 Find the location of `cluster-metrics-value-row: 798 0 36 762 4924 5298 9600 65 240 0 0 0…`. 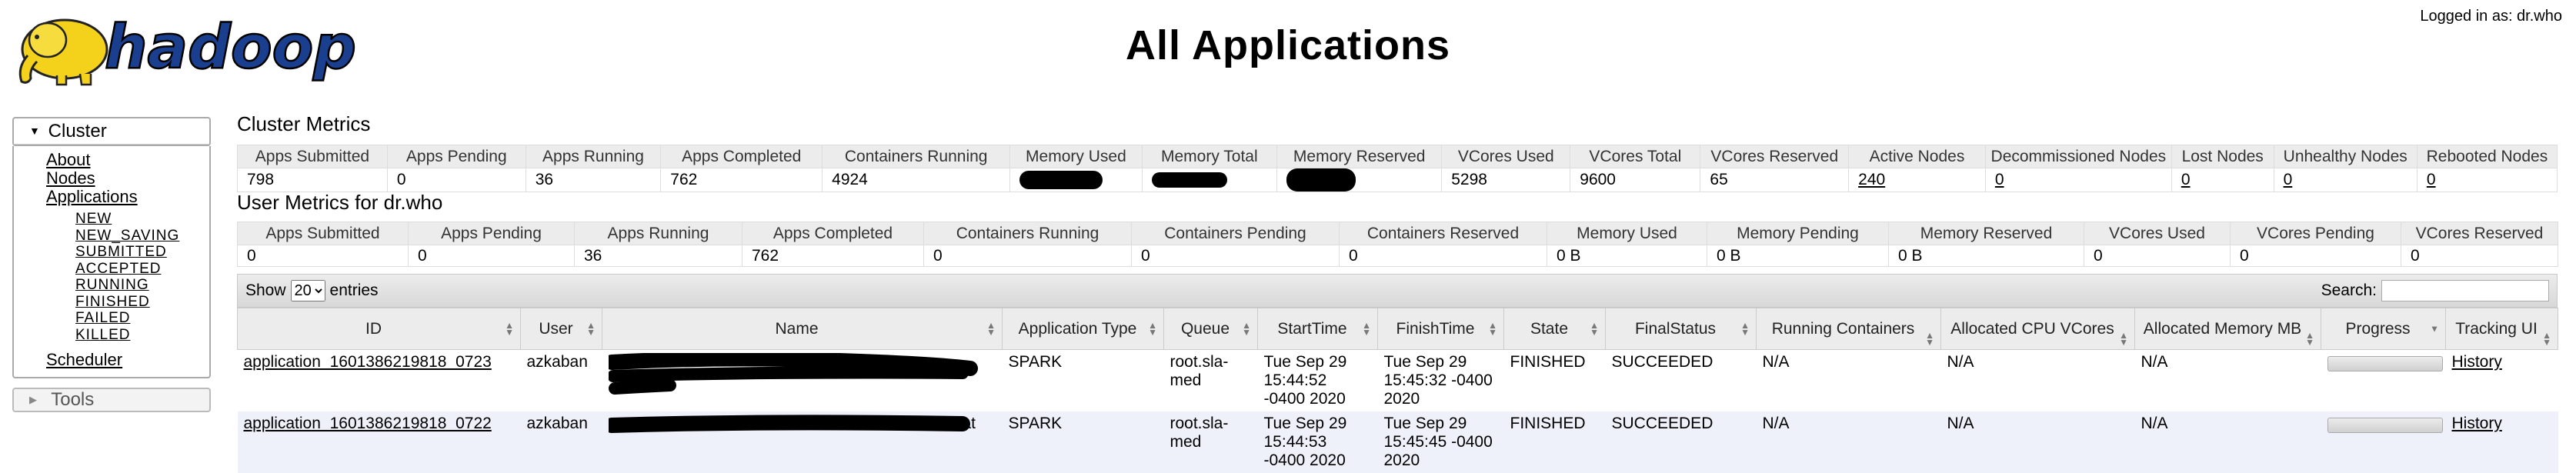

cluster-metrics-value-row: 798 0 36 762 4924 5298 9600 65 240 0 0 0… is located at coordinates (1397, 180).